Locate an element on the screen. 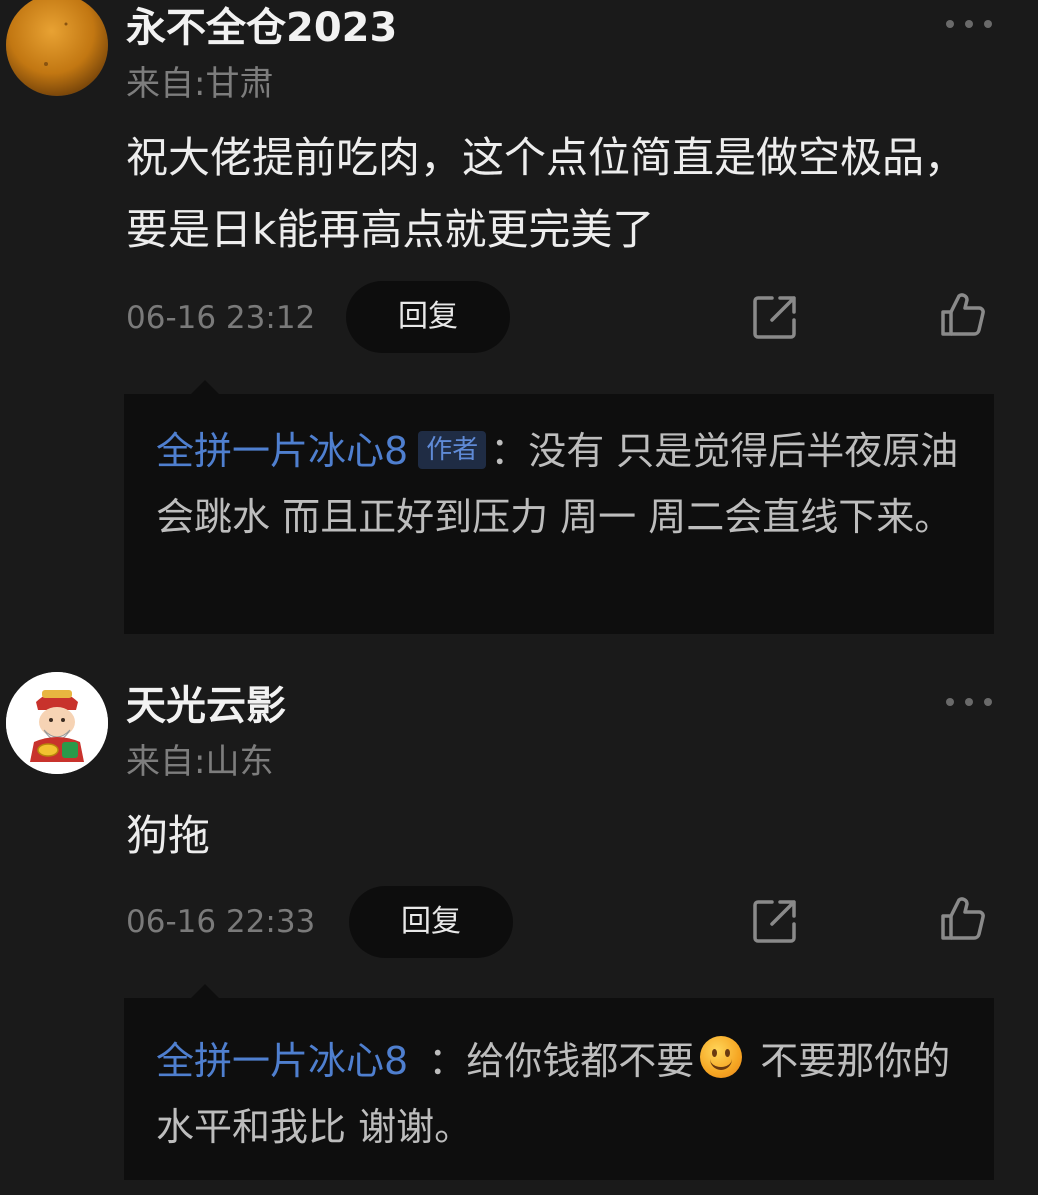  orange-avatar-icon is located at coordinates (57, 48).